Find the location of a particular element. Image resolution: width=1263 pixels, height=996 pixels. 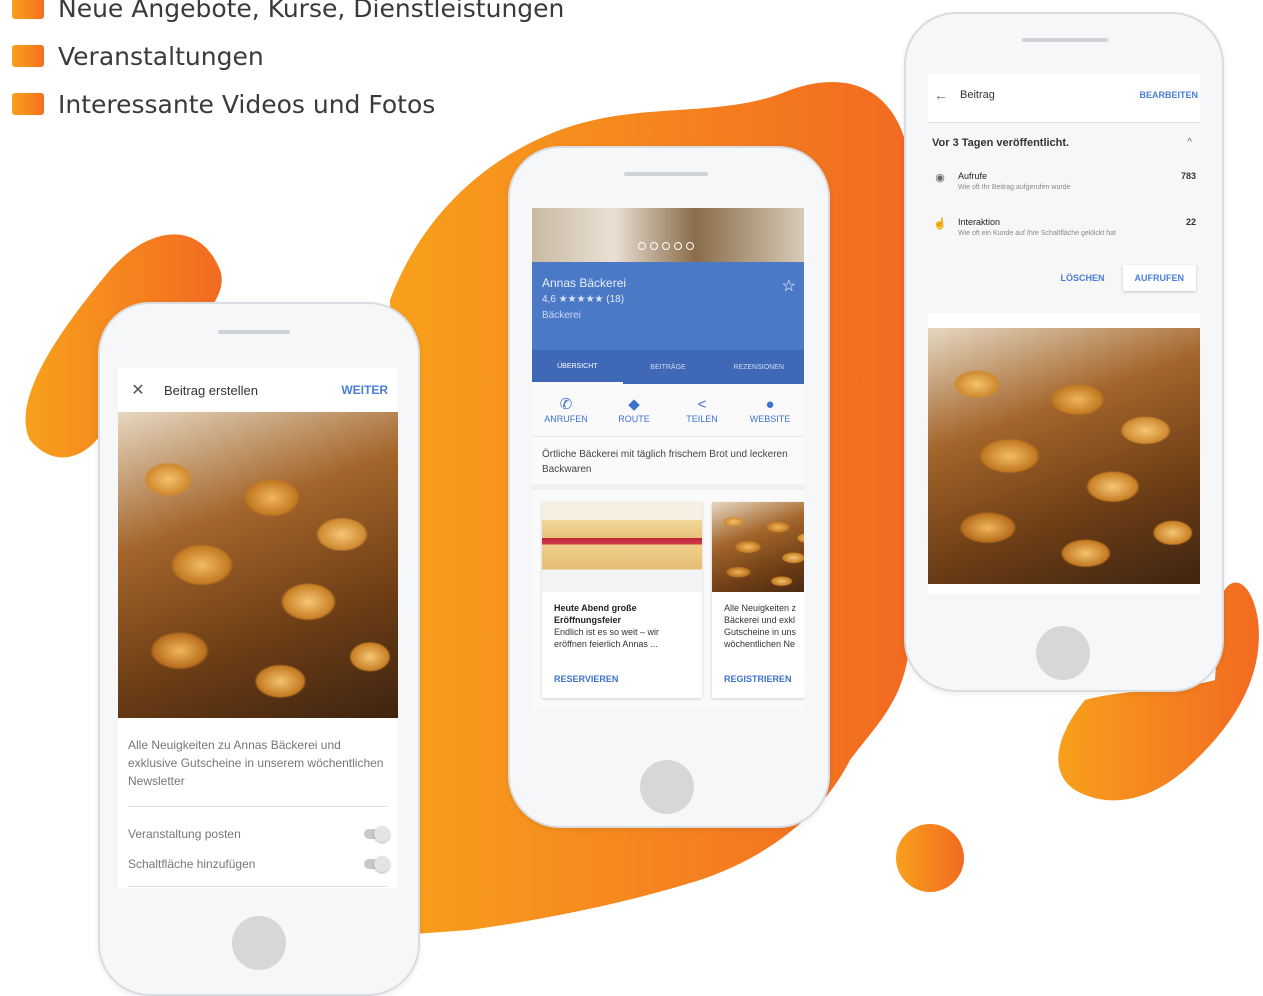

stat-desc: Wie oft Ihr Beitrag aufgerufen wurde is located at coordinates (1014, 187).